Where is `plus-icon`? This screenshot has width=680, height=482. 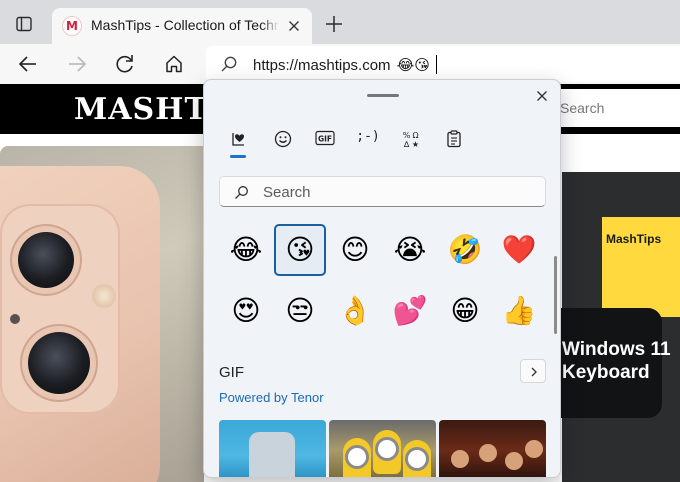 plus-icon is located at coordinates (334, 24).